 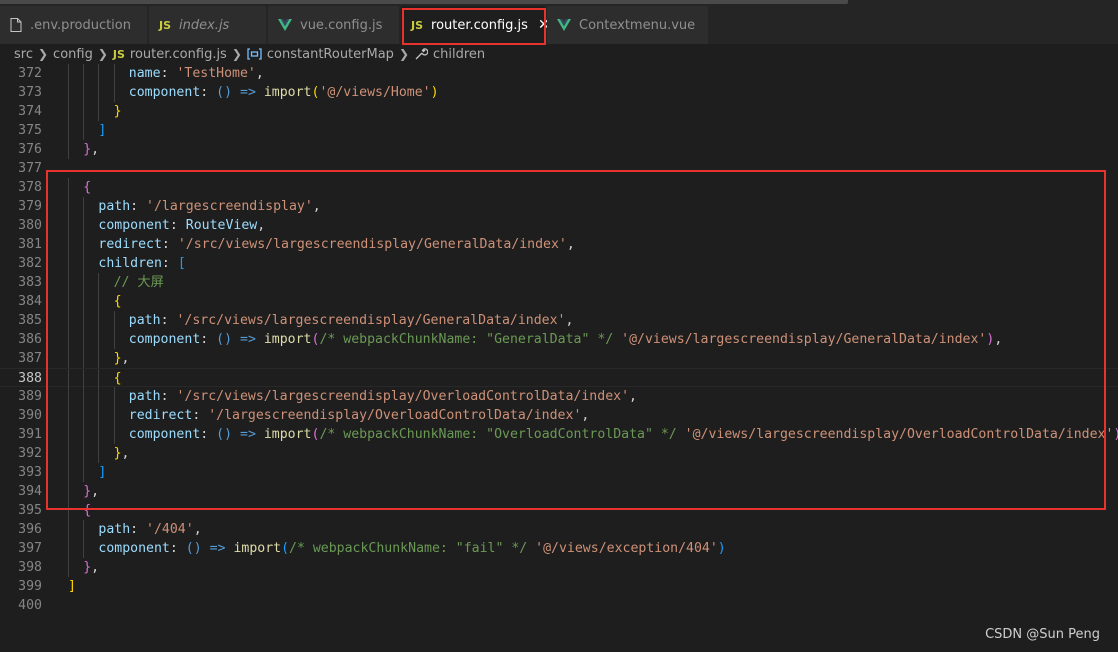 I want to click on line-number: 399, so click(x=30, y=586).